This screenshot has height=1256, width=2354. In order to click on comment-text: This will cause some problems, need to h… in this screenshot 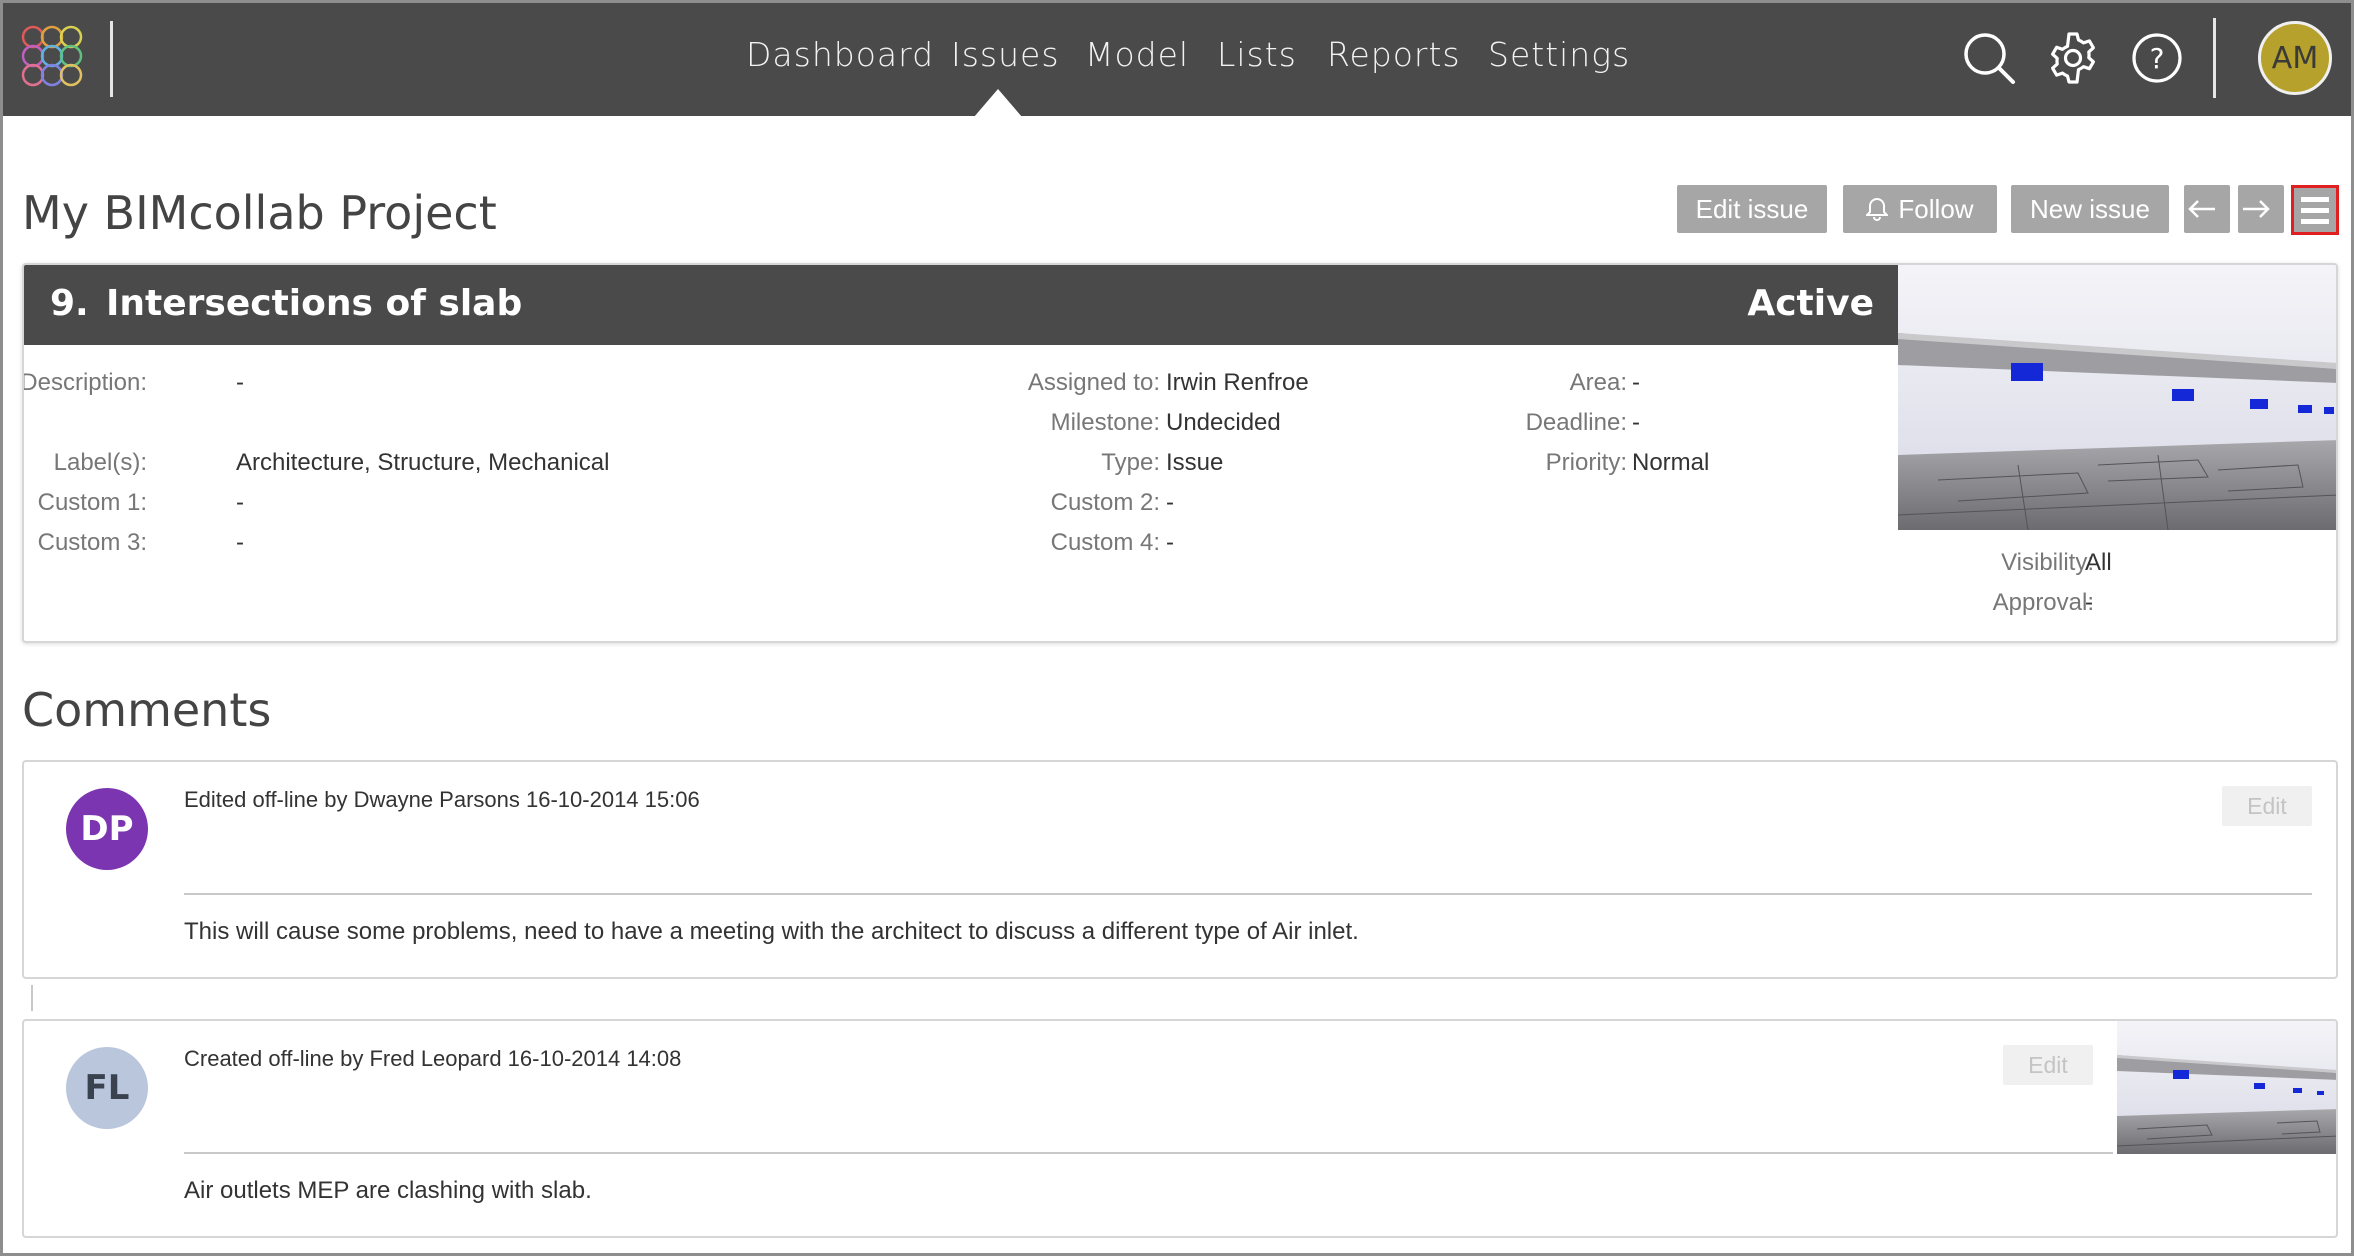, I will do `click(771, 931)`.